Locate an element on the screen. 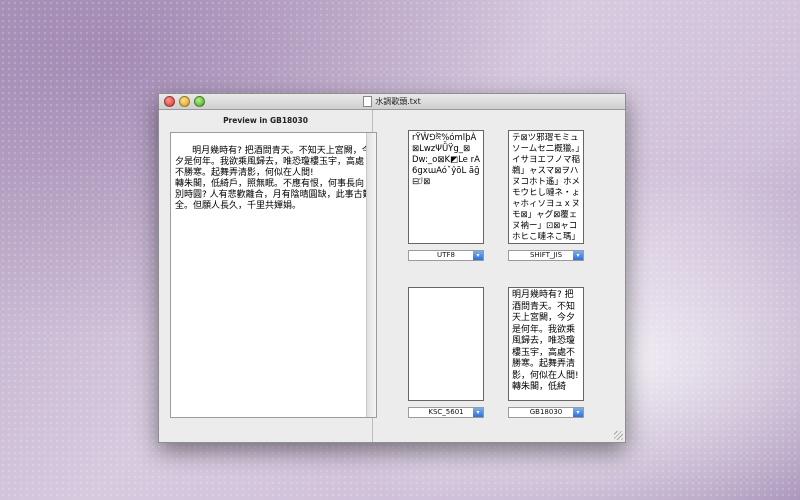 The height and width of the screenshot is (500, 800). encoding-select-shift-jis: SHIFT_JIS ▾ is located at coordinates (546, 255).